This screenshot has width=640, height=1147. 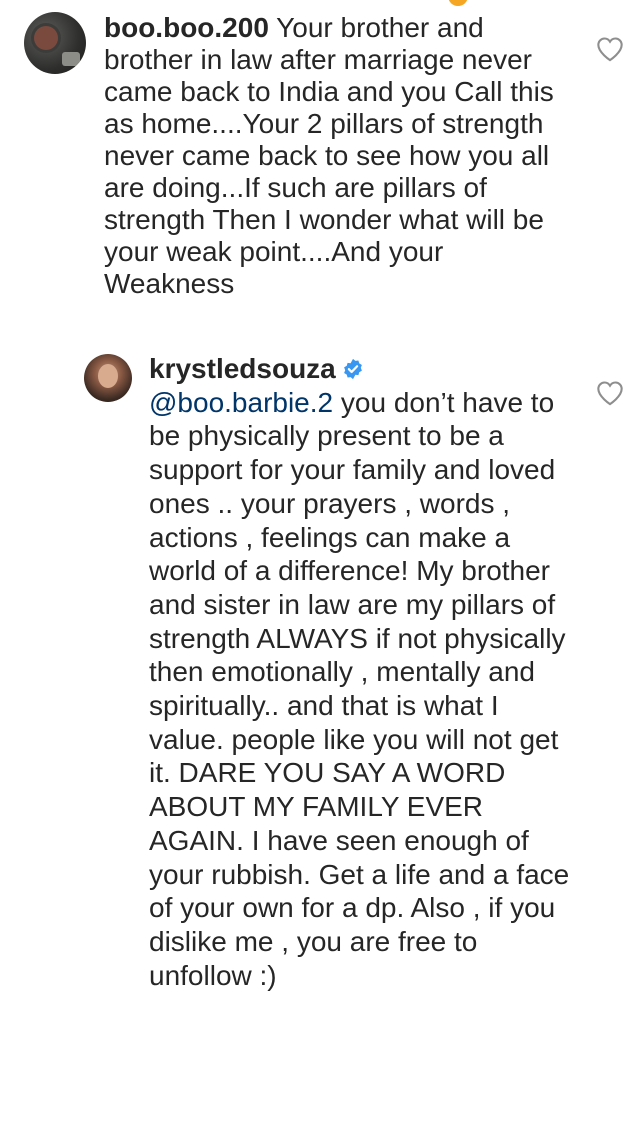 What do you see at coordinates (241, 402) in the screenshot?
I see `mention-link: @boo.barbie.2` at bounding box center [241, 402].